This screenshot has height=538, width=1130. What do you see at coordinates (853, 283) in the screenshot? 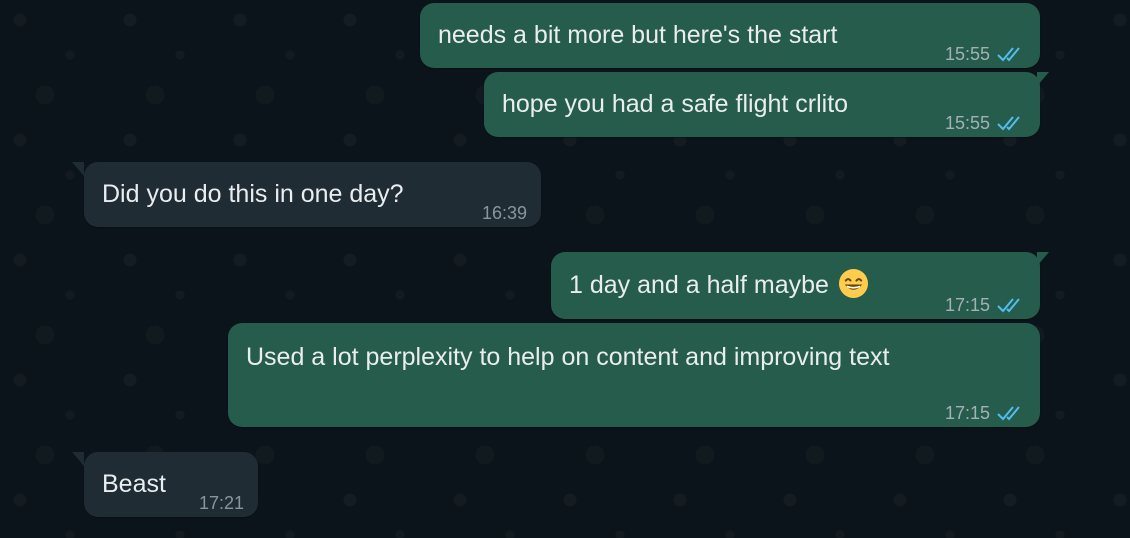
I see `grinning-emoji-icon` at bounding box center [853, 283].